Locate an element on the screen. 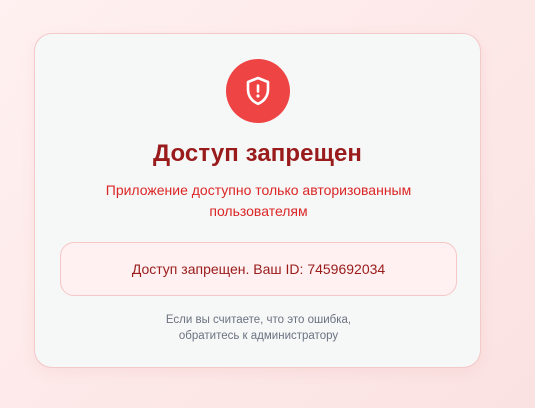 This screenshot has height=408, width=535. user-id-message-text: Доступ запрещен. Ваш ID: 7459692034 is located at coordinates (258, 269).